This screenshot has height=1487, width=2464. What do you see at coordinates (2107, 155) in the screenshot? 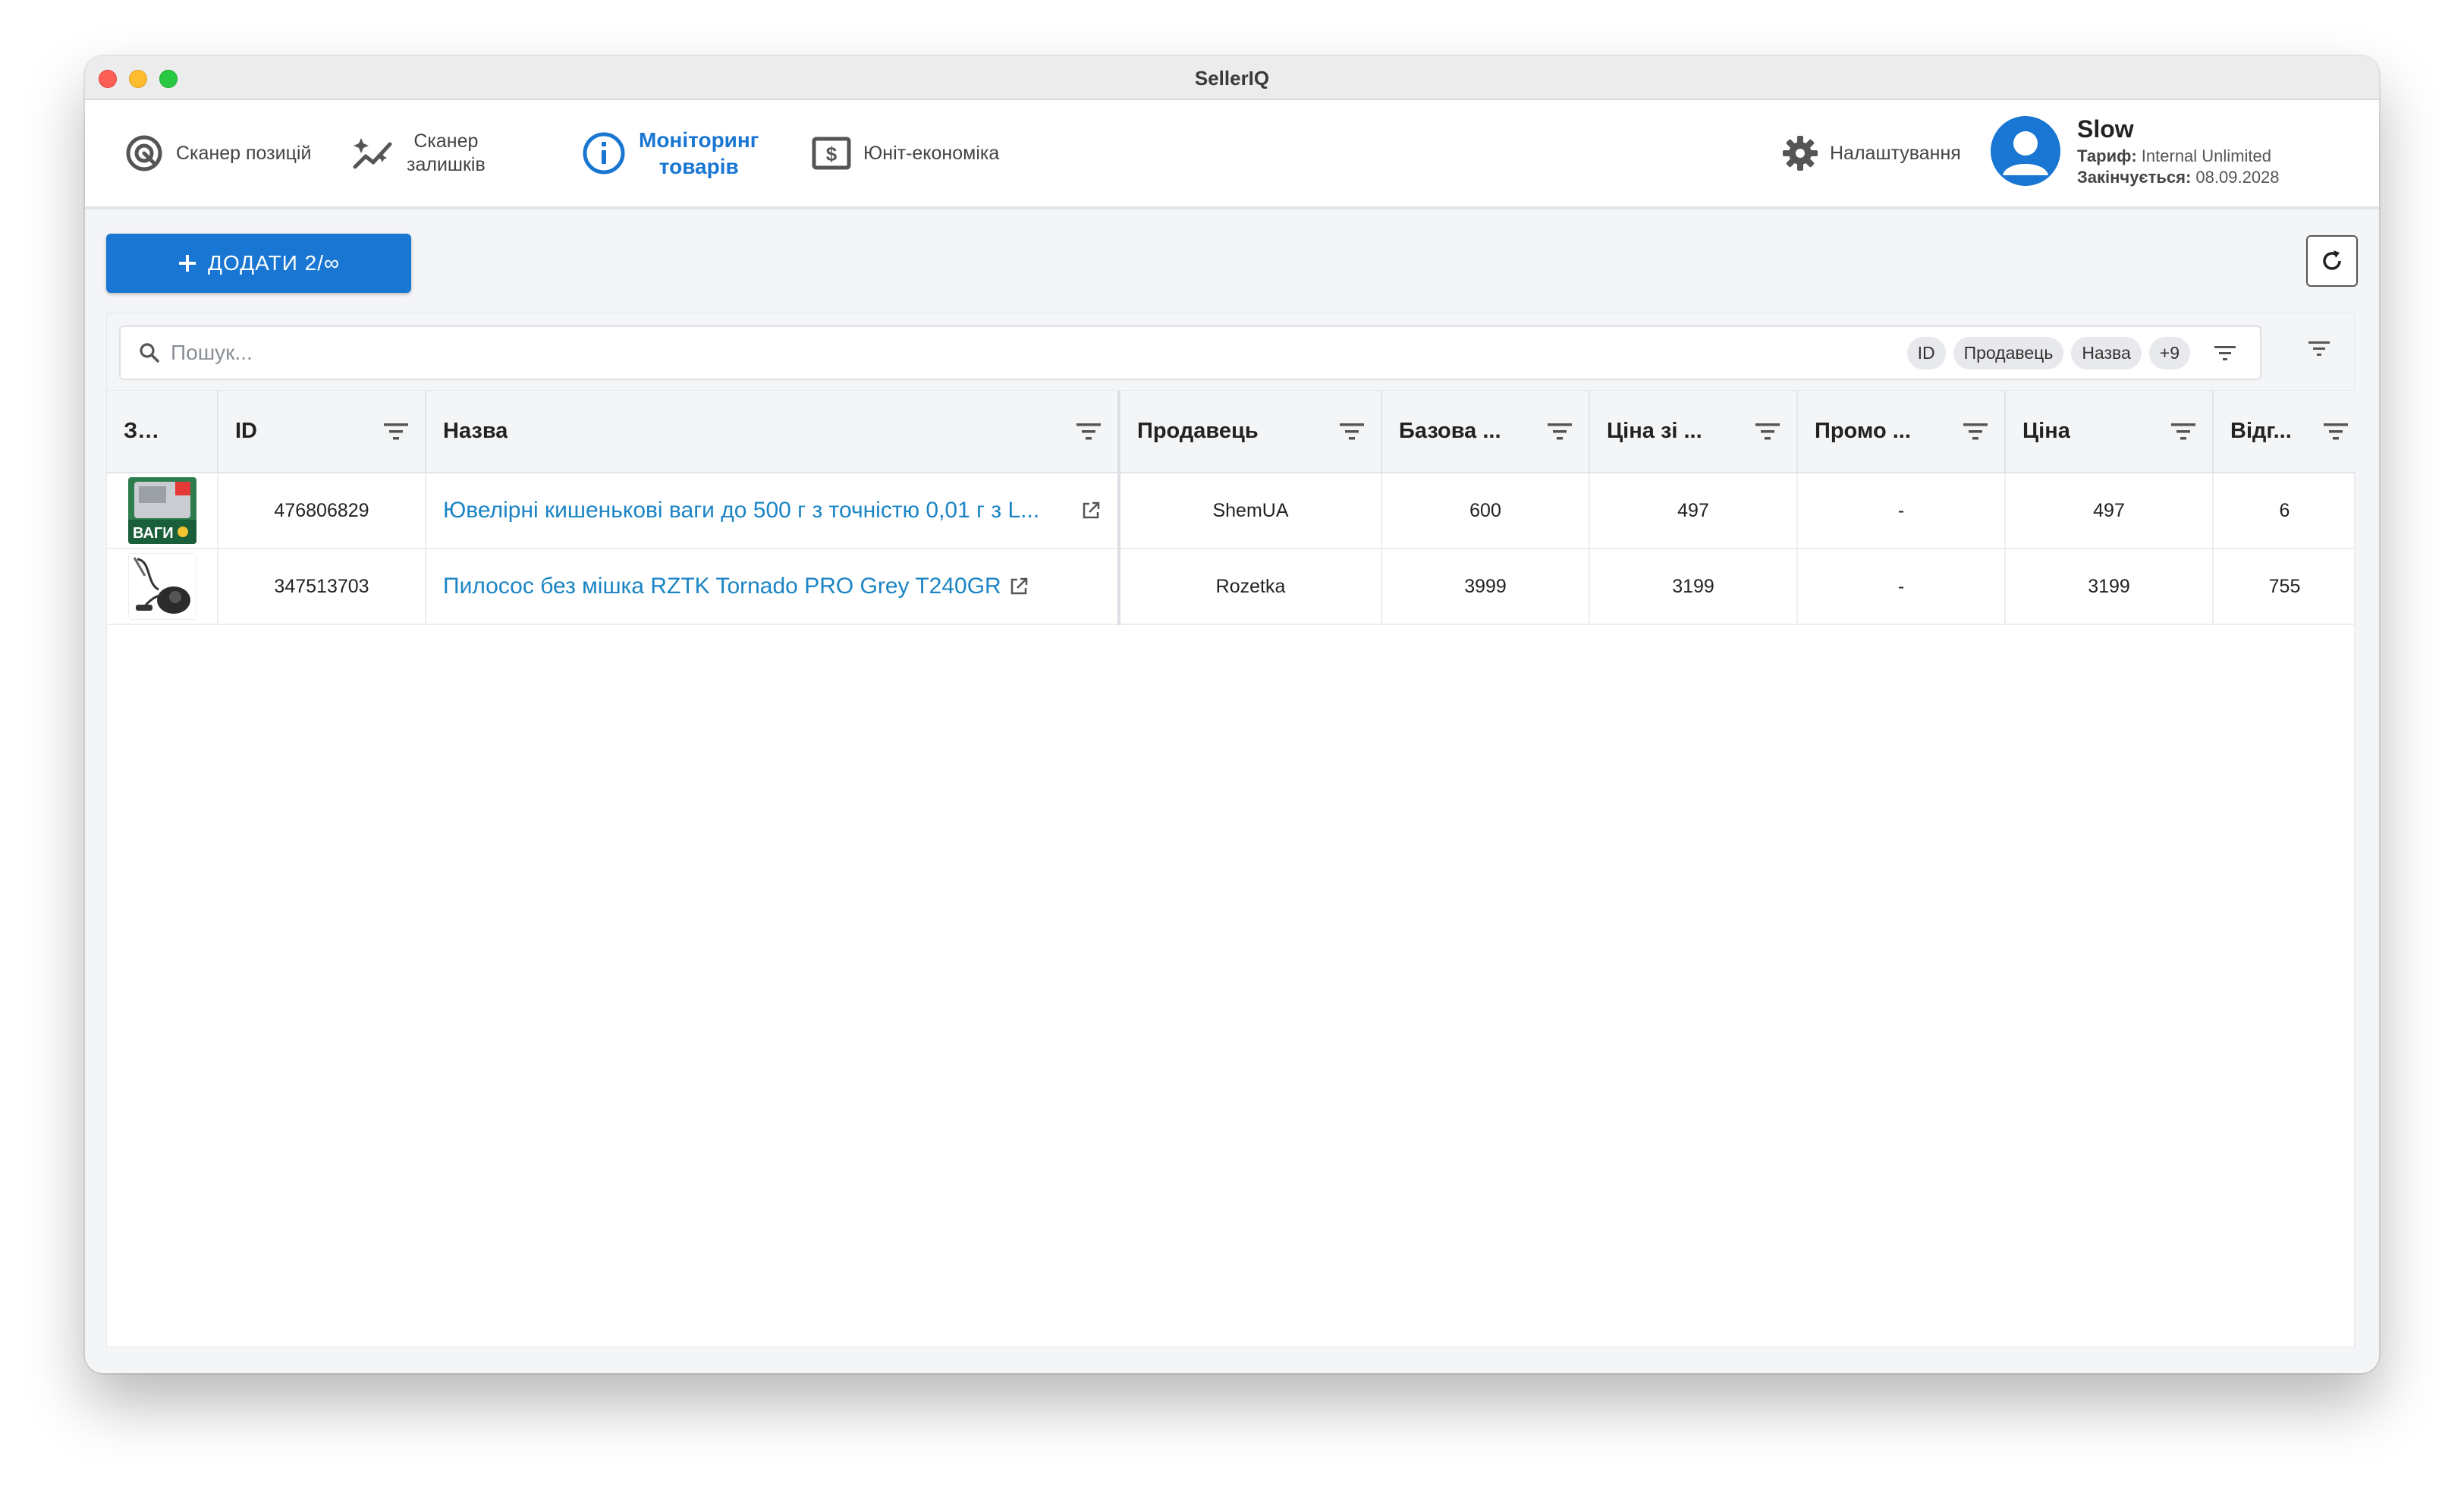
I see `user-plan-label: Тариф:` at bounding box center [2107, 155].